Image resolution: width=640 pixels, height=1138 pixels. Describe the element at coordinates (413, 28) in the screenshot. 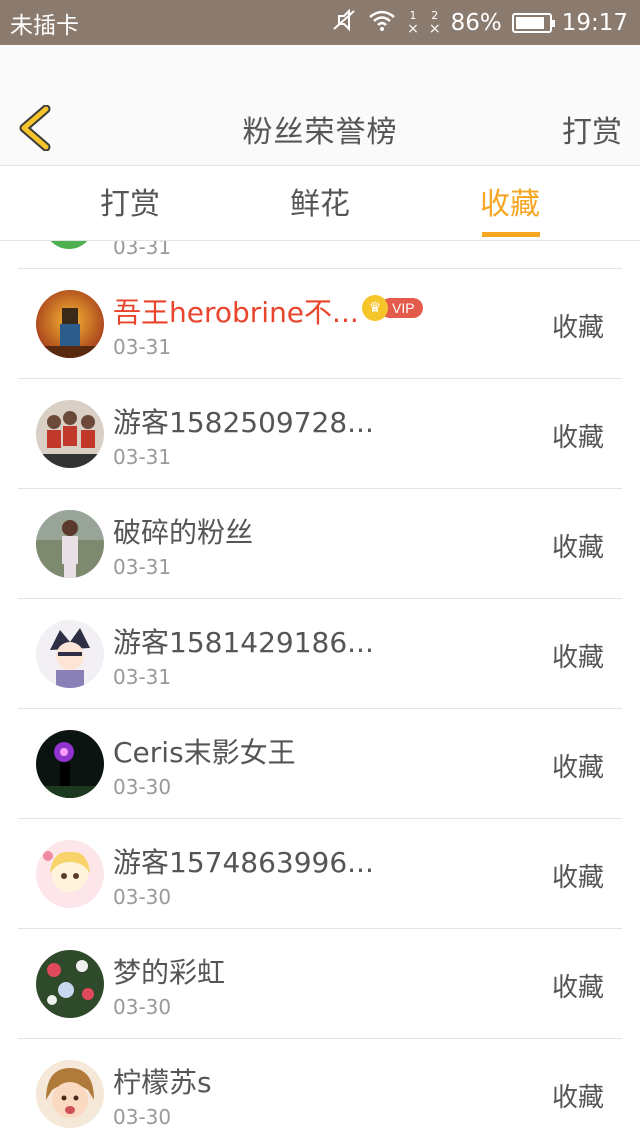

I see `sim1-x: ×` at that location.